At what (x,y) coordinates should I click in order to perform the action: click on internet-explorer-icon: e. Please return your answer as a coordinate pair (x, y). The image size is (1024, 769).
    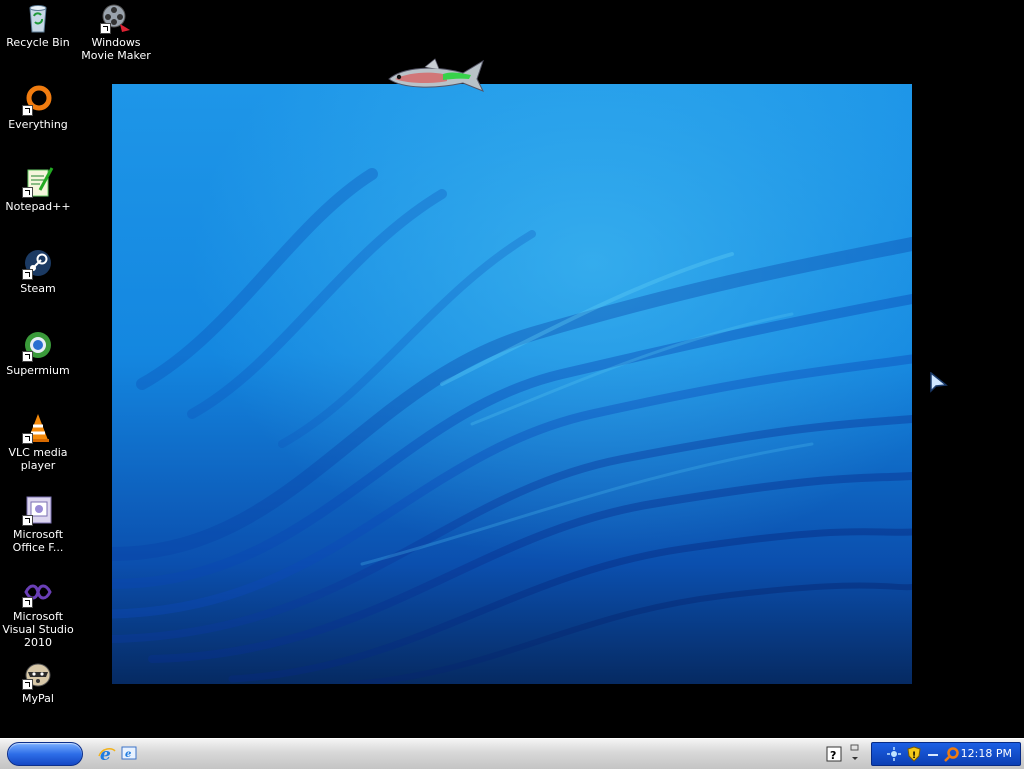
    Looking at the image, I should click on (107, 755).